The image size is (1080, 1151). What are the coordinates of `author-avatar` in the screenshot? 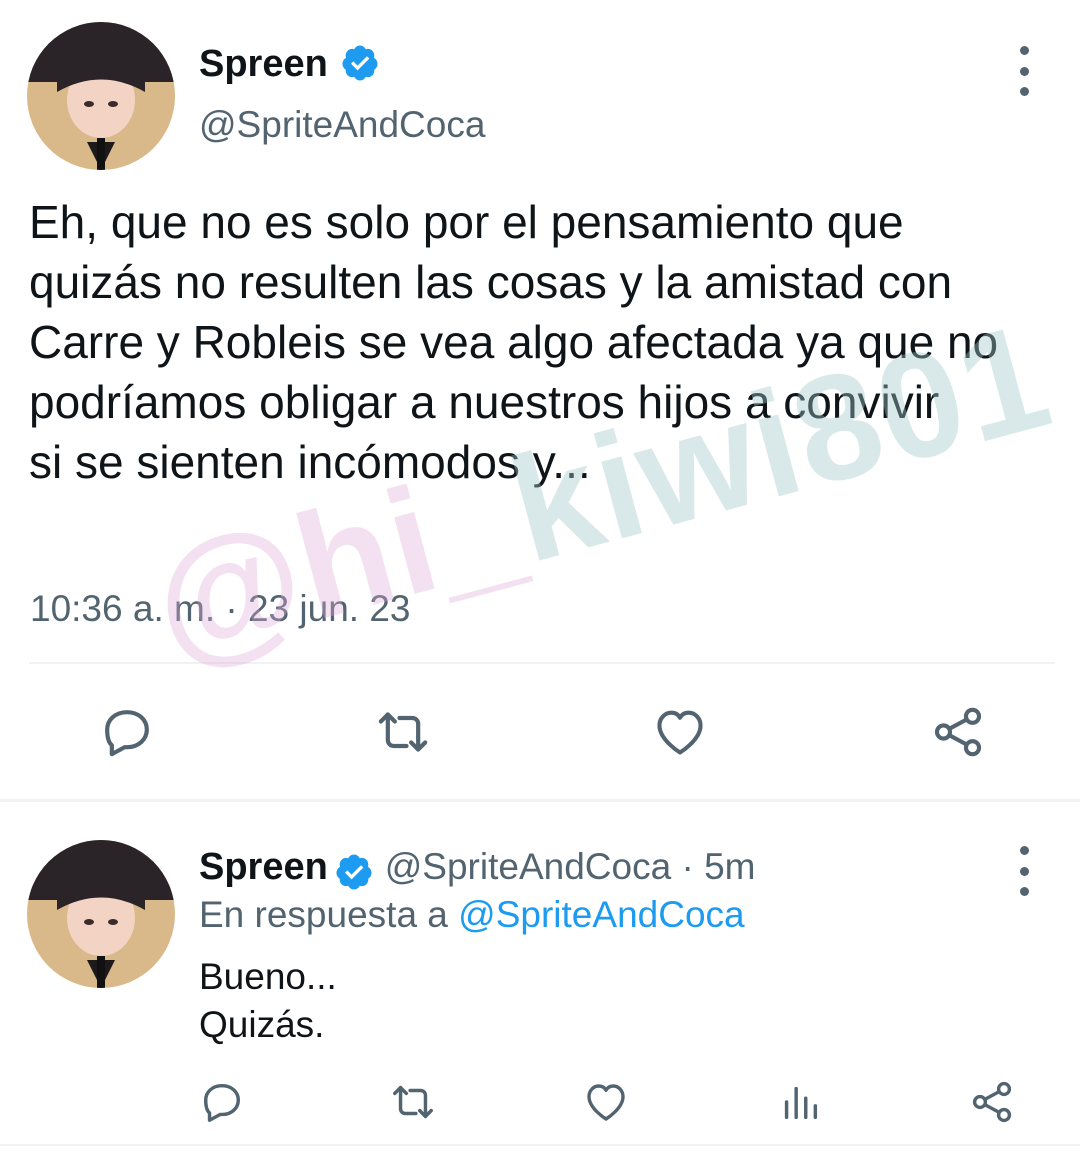 It's located at (101, 96).